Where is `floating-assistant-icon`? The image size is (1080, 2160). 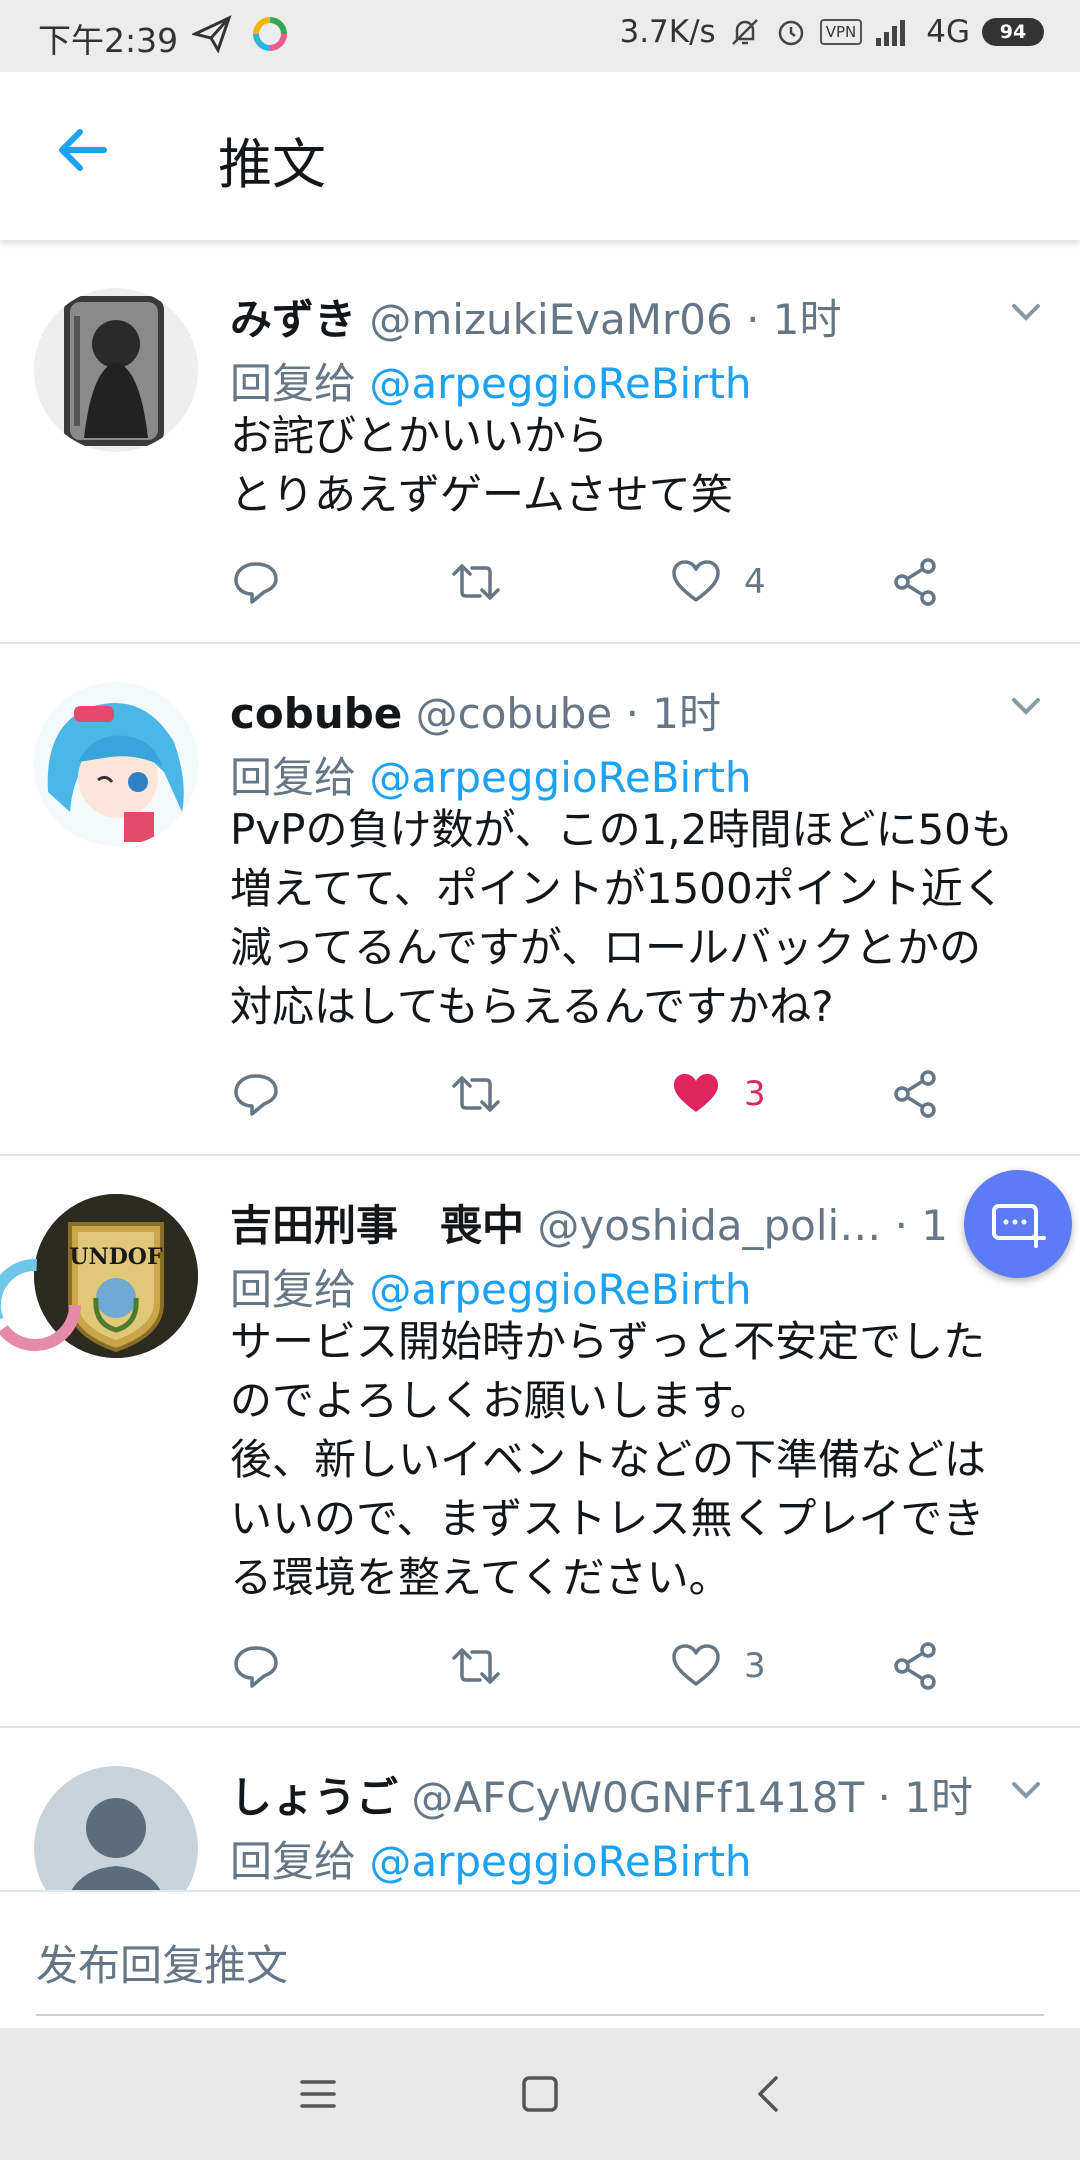 floating-assistant-icon is located at coordinates (45, 1305).